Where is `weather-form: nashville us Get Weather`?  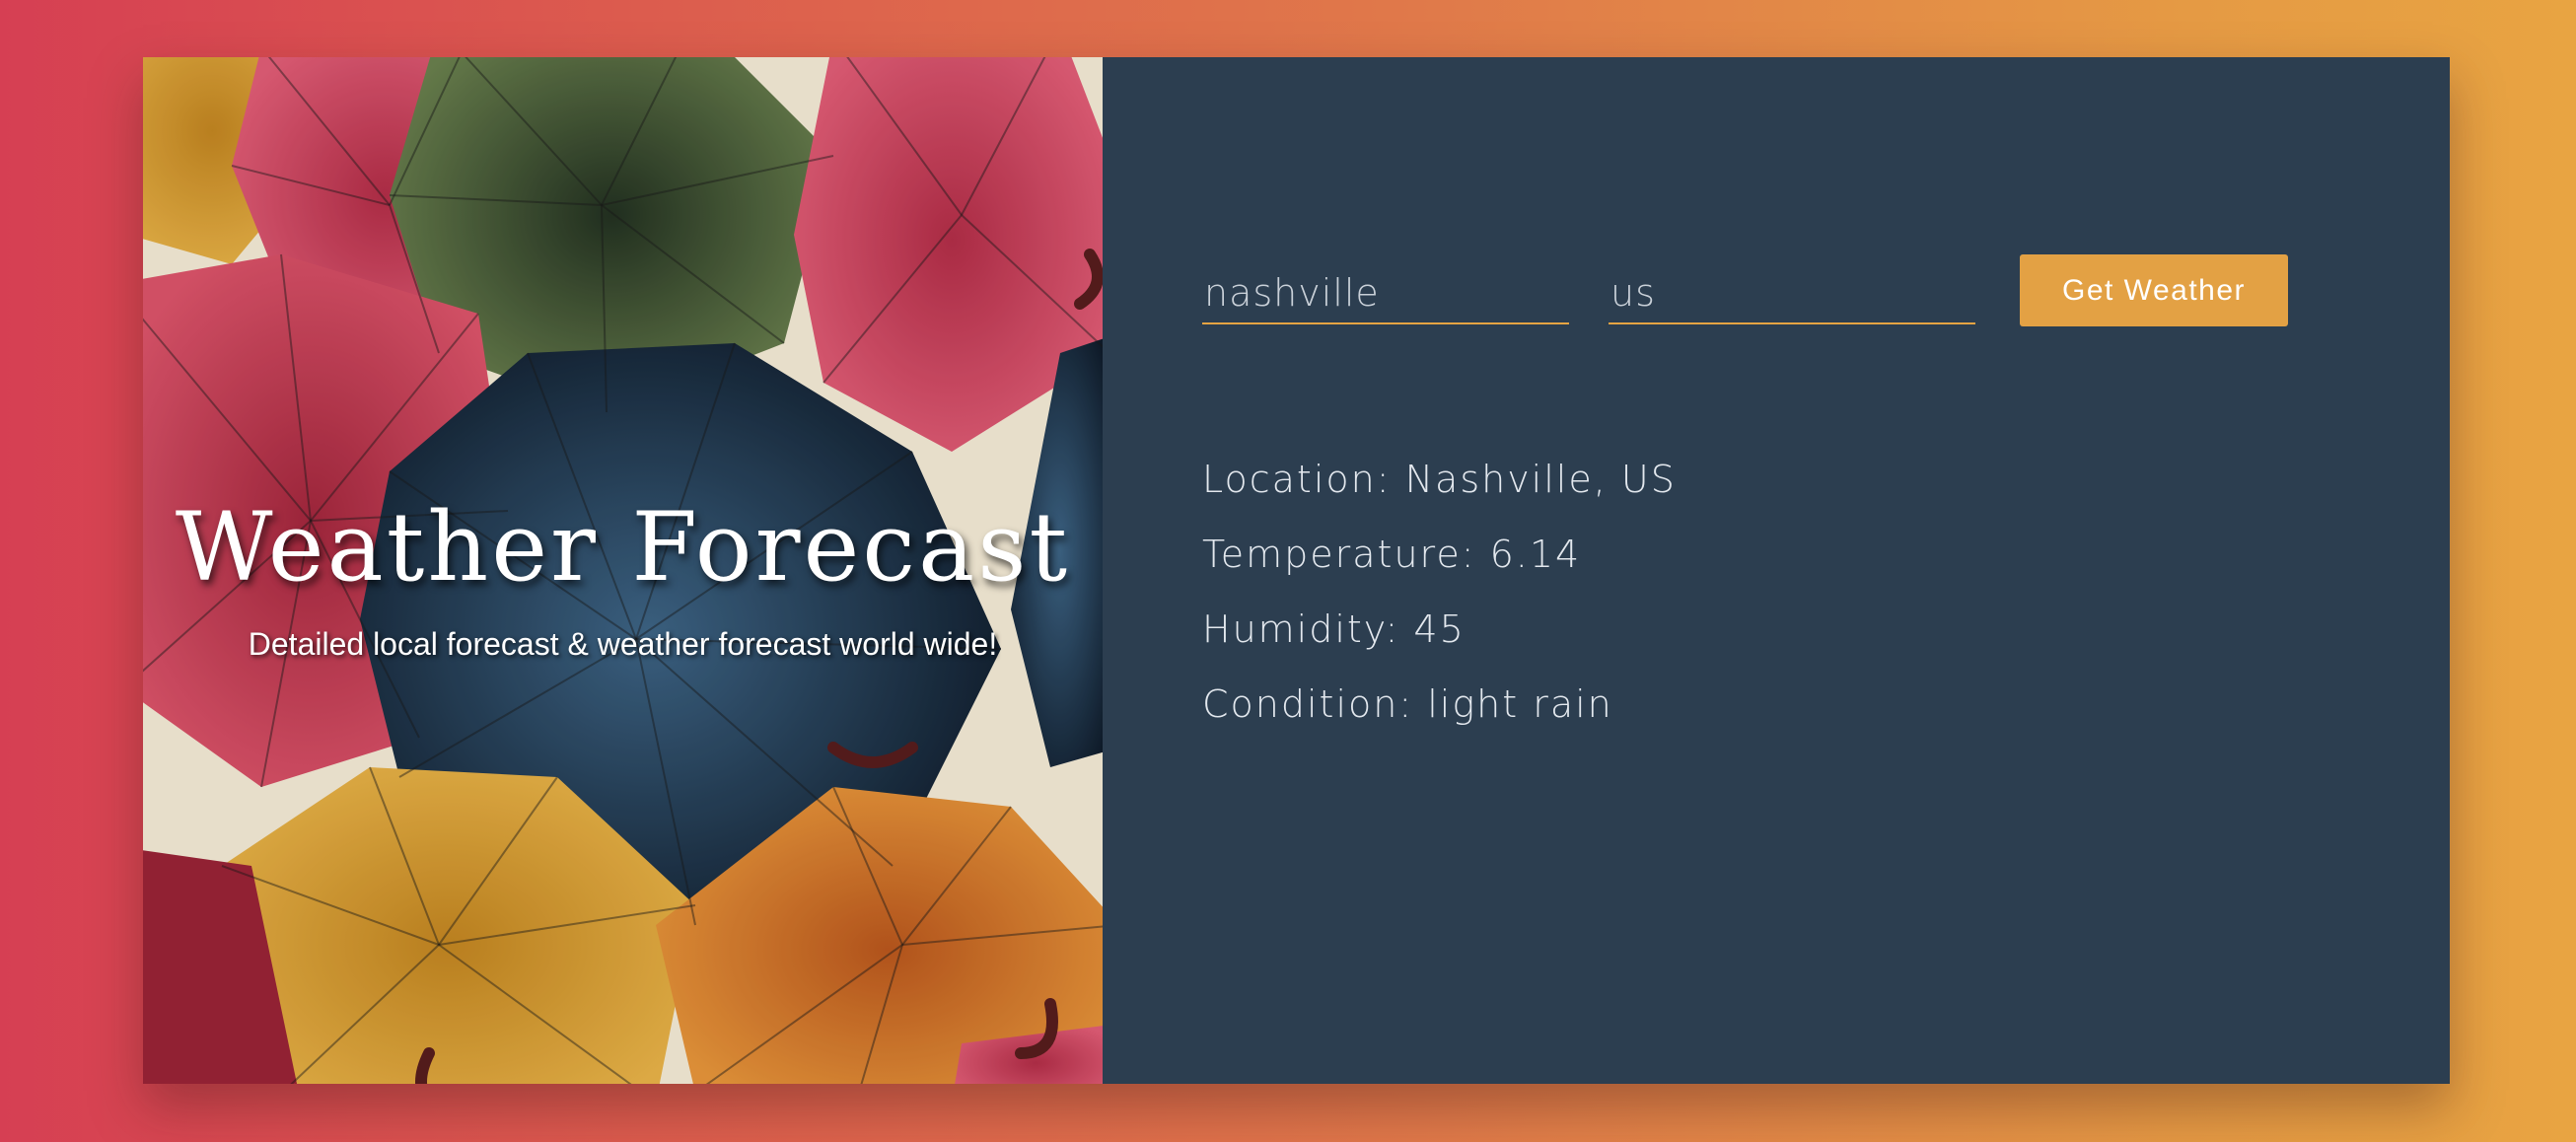
weather-form: nashville us Get Weather is located at coordinates (1745, 290).